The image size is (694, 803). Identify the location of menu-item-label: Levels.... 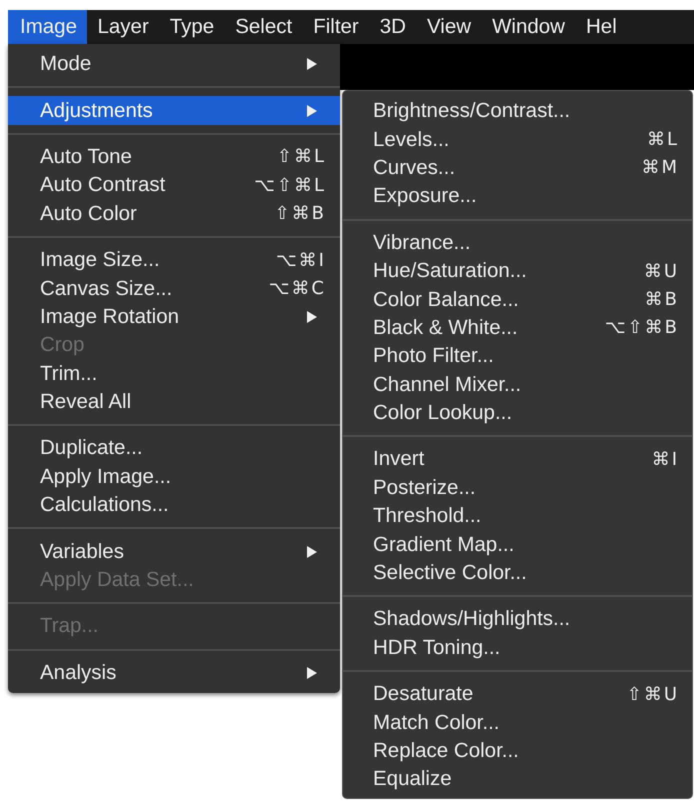
(411, 140).